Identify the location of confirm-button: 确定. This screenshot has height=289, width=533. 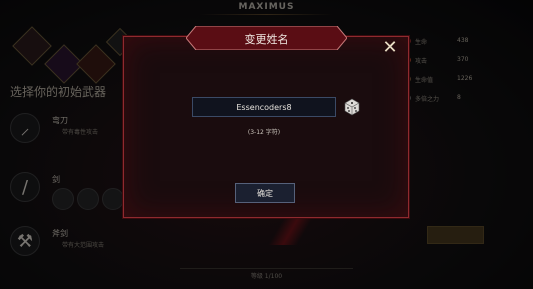
(265, 193).